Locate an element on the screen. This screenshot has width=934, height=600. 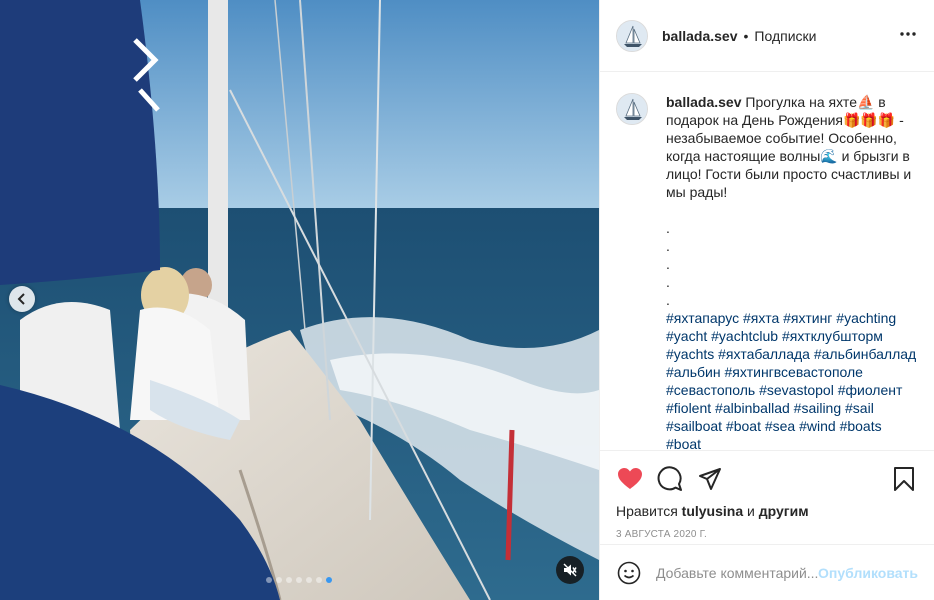
comment-button is located at coordinates (670, 479).